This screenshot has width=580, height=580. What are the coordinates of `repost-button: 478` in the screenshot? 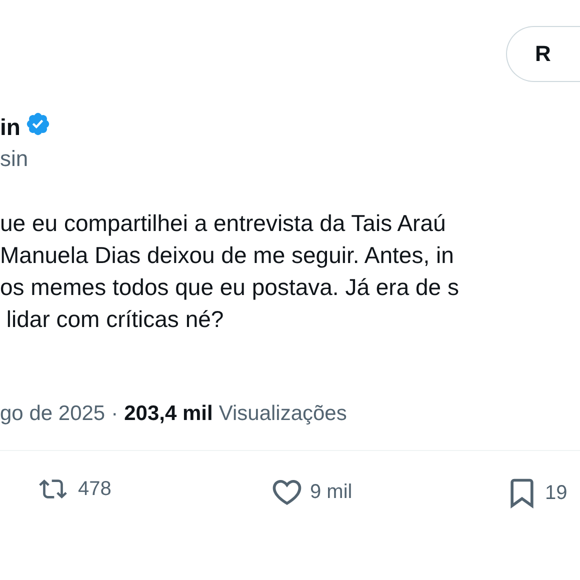 It's located at (73, 489).